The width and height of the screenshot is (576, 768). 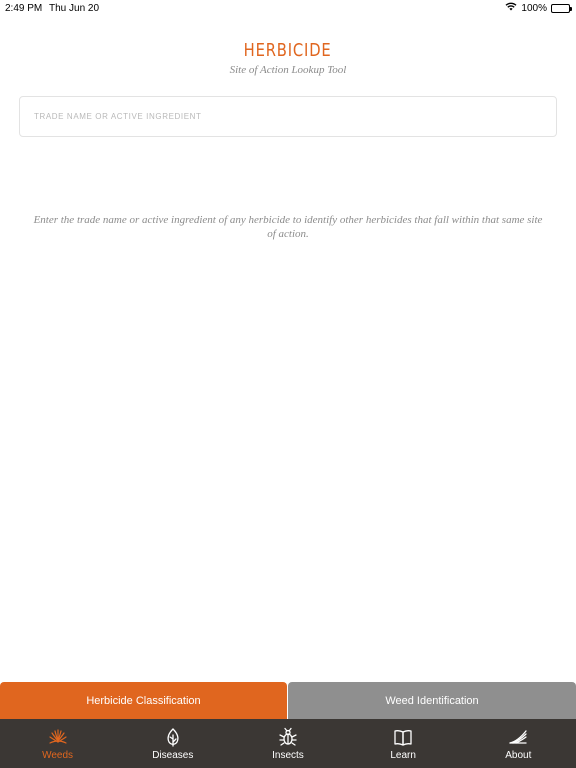 What do you see at coordinates (288, 50) in the screenshot?
I see `page-title: HERBICIDE` at bounding box center [288, 50].